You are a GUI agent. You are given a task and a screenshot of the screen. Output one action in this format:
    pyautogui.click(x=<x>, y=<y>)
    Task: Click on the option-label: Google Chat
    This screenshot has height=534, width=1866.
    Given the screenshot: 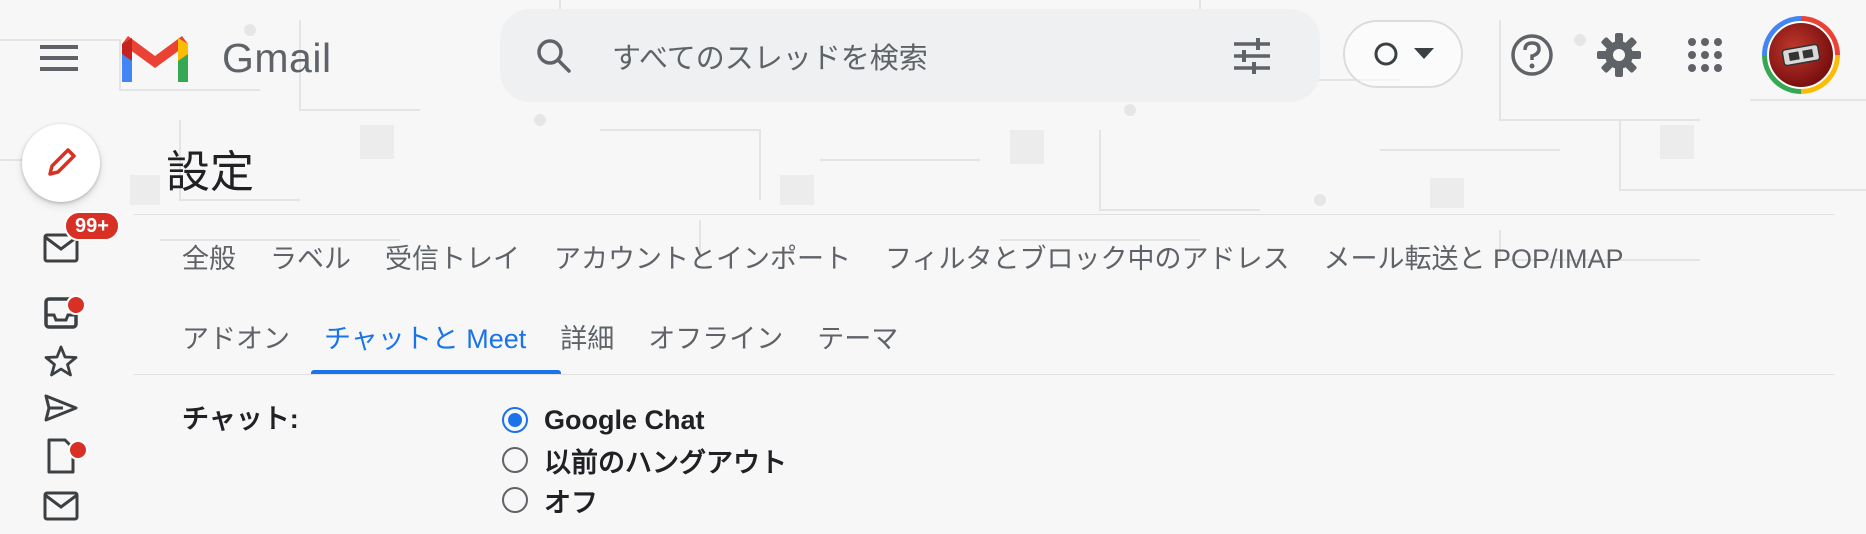 What is the action you would take?
    pyautogui.click(x=624, y=419)
    